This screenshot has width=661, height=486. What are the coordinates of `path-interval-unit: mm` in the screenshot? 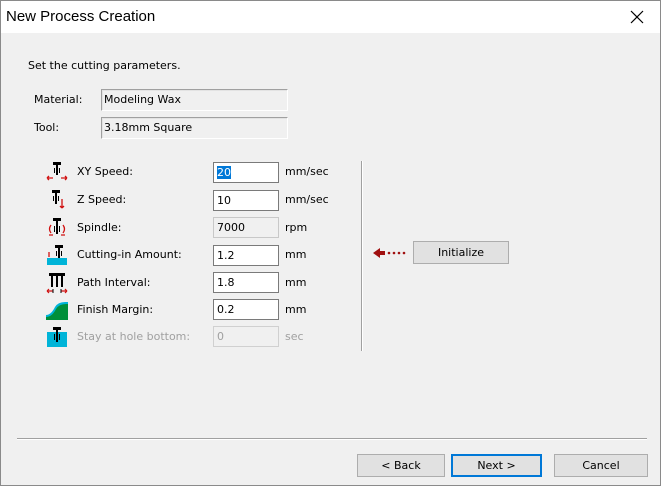 It's located at (296, 282).